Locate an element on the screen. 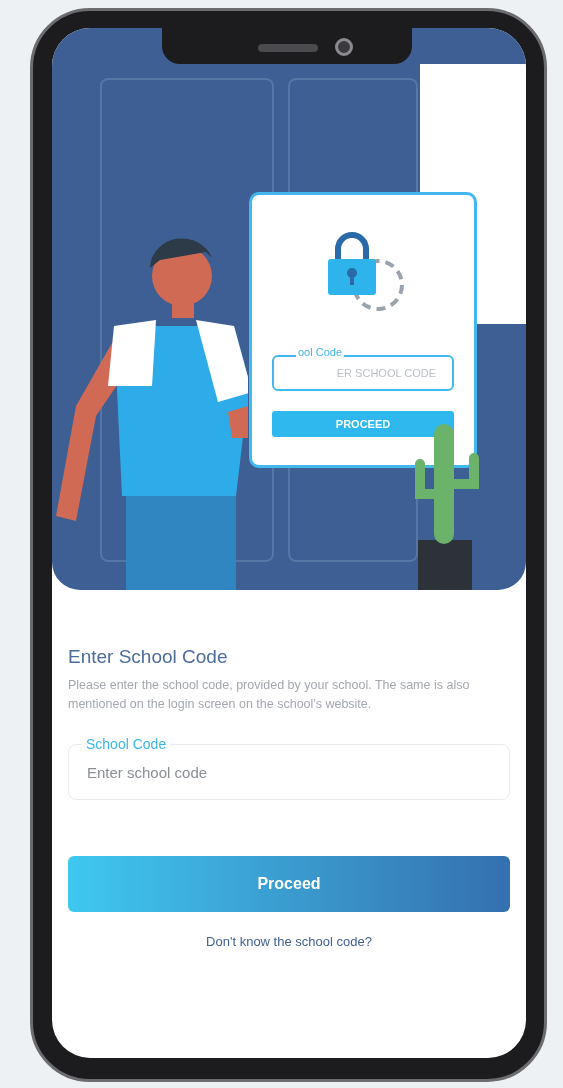 This screenshot has height=1088, width=563. help-link: Don't know the school code? is located at coordinates (289, 942).